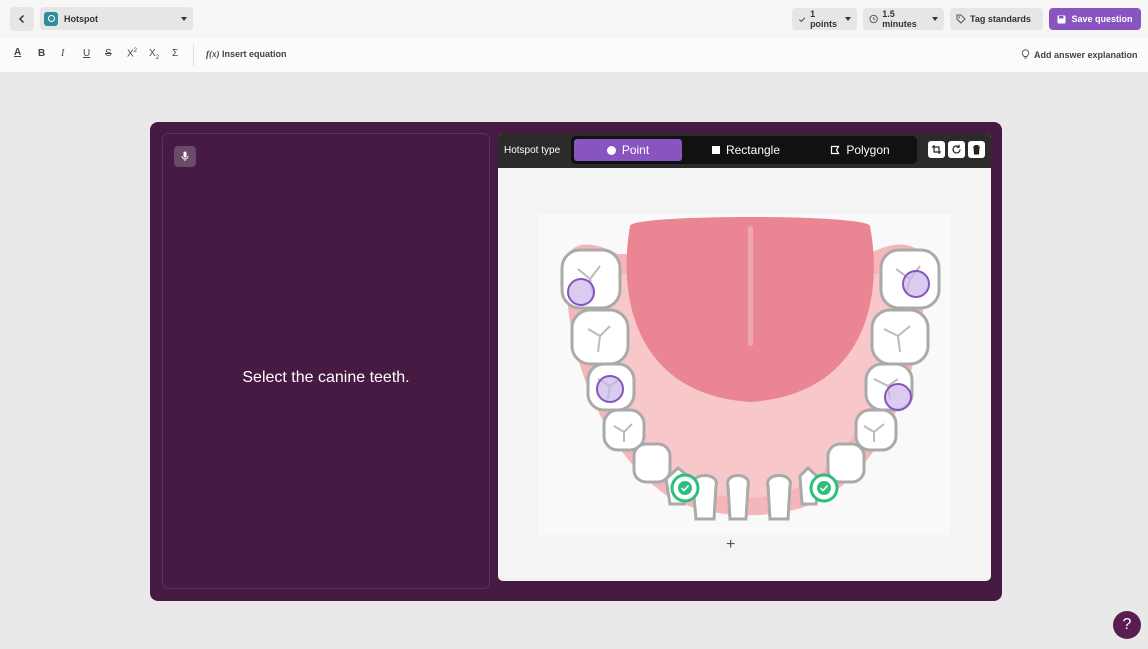 This screenshot has width=1148, height=649. What do you see at coordinates (175, 53) in the screenshot?
I see `sigma-icon: Σ` at bounding box center [175, 53].